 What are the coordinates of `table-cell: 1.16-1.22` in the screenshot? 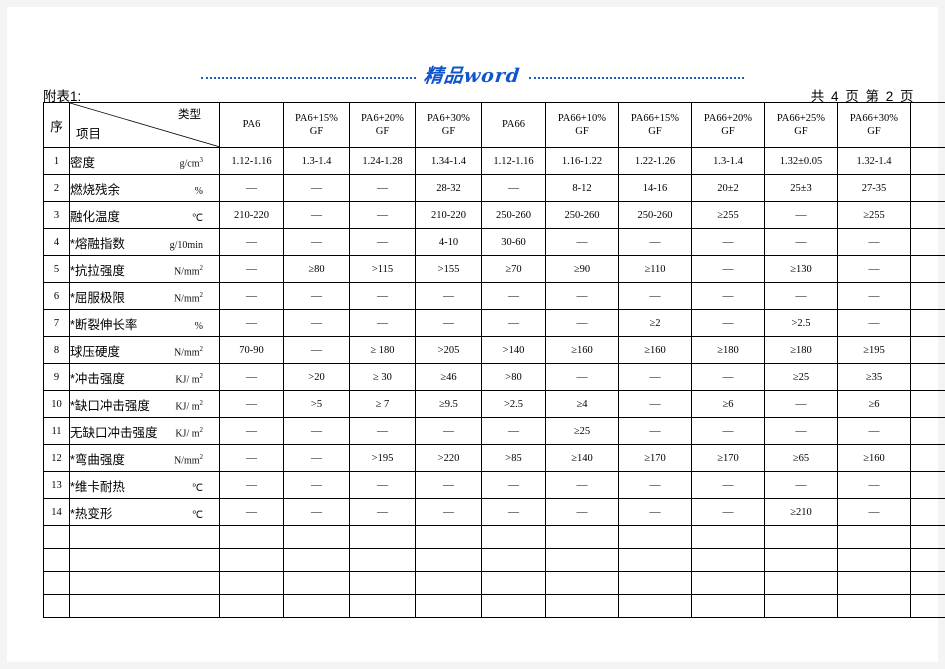 It's located at (582, 161).